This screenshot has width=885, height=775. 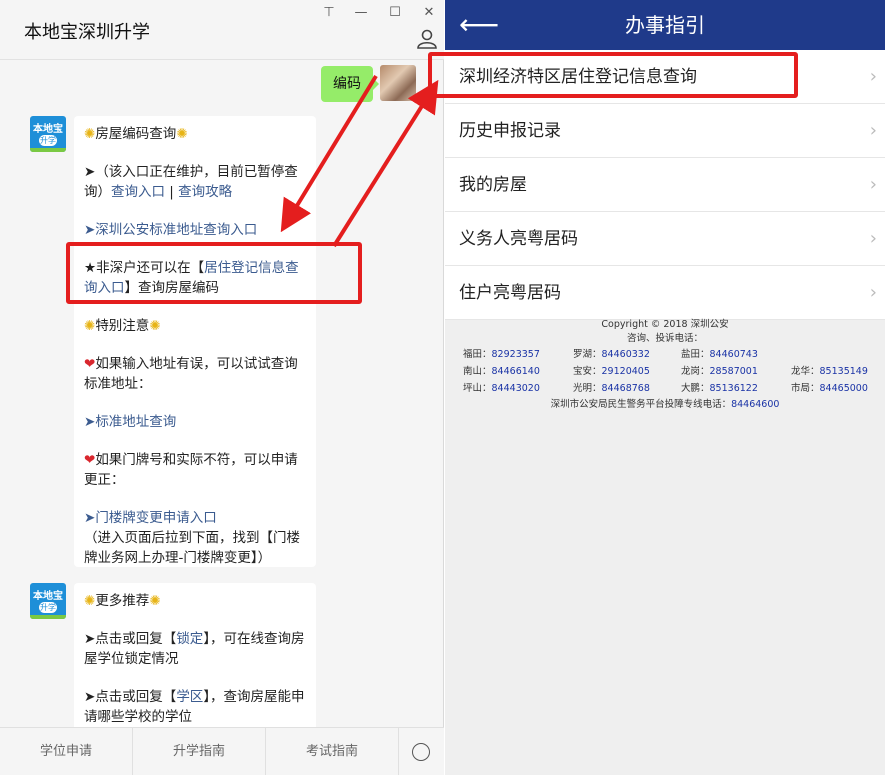 I want to click on hotline-text: 深圳市公安局民生警务平台投障专线电话：84464600, so click(x=665, y=404).